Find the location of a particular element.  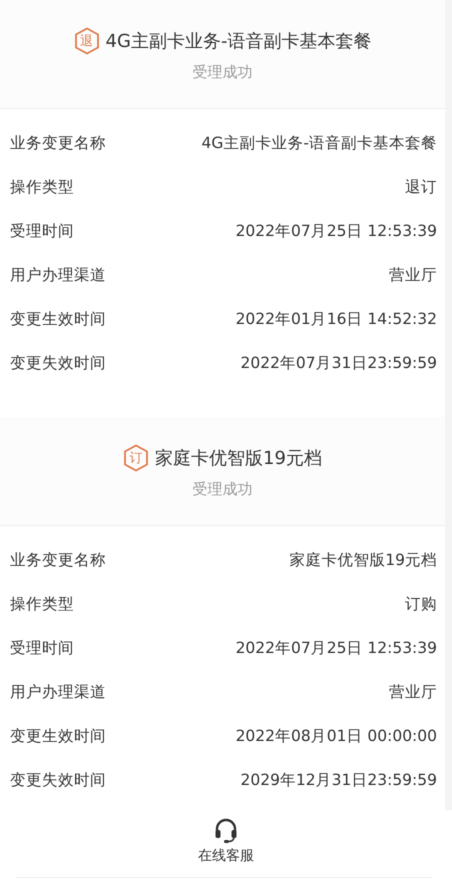

customer-service-button: 在线客服 is located at coordinates (226, 841).